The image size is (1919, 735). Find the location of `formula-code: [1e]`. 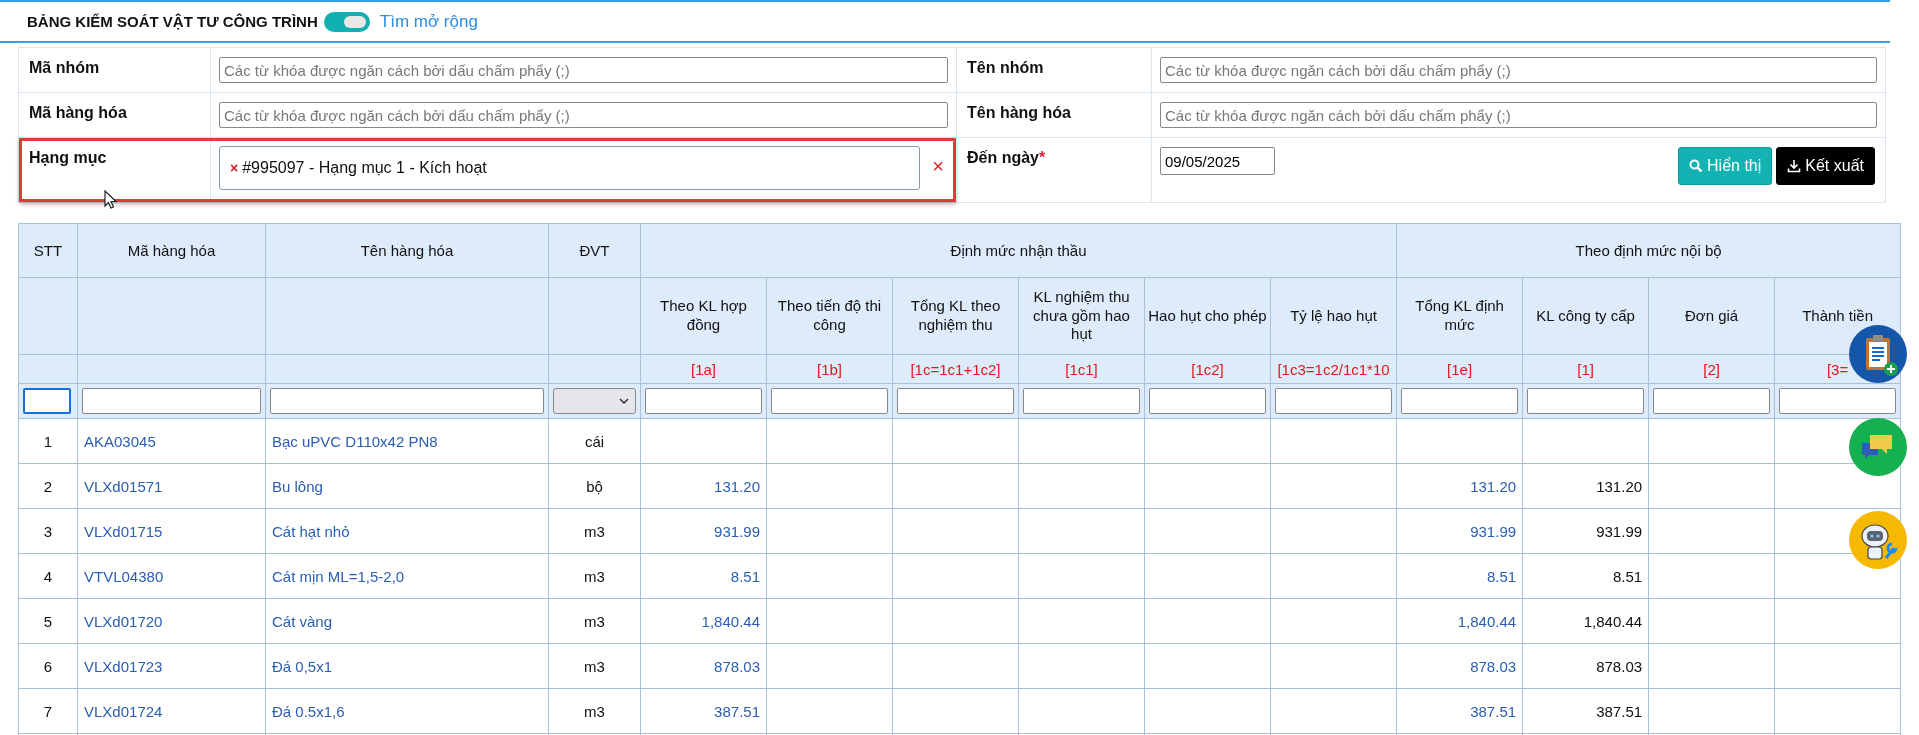

formula-code: [1e] is located at coordinates (1459, 369).